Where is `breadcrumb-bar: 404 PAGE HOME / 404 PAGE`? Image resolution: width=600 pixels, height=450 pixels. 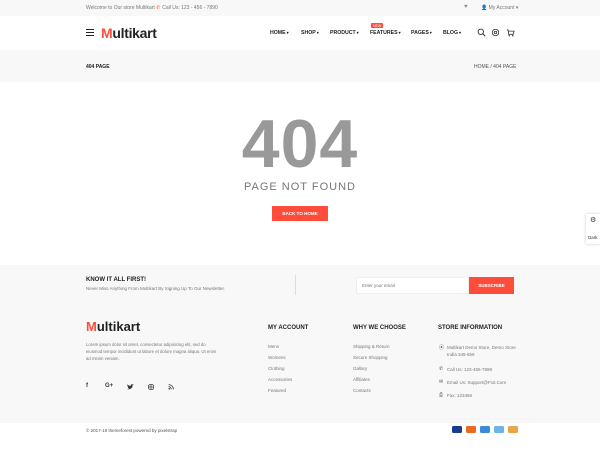
breadcrumb-bar: 404 PAGE HOME / 404 PAGE is located at coordinates (300, 66).